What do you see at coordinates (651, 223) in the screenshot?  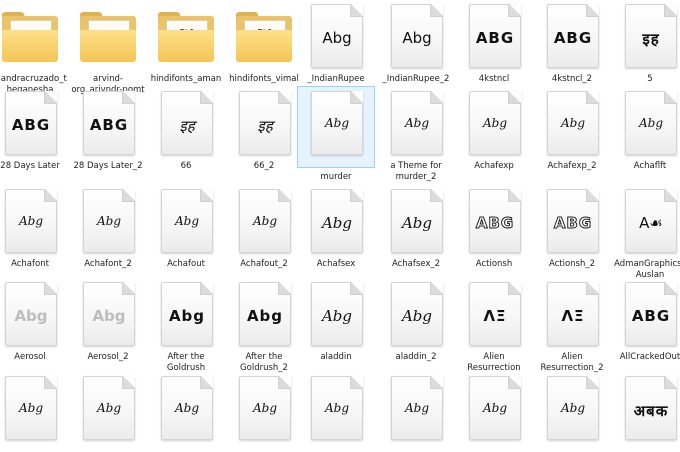 I see `font-sample: A☙` at bounding box center [651, 223].